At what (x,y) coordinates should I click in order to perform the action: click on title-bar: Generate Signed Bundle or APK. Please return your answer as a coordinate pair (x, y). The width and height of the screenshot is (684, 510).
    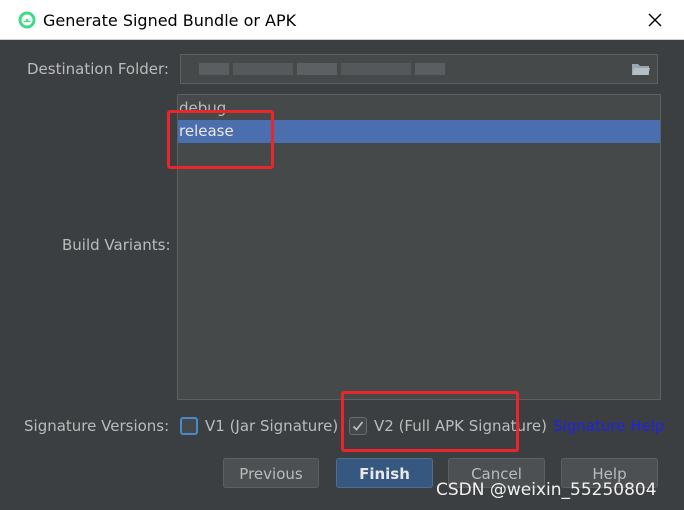
    Looking at the image, I should click on (342, 20).